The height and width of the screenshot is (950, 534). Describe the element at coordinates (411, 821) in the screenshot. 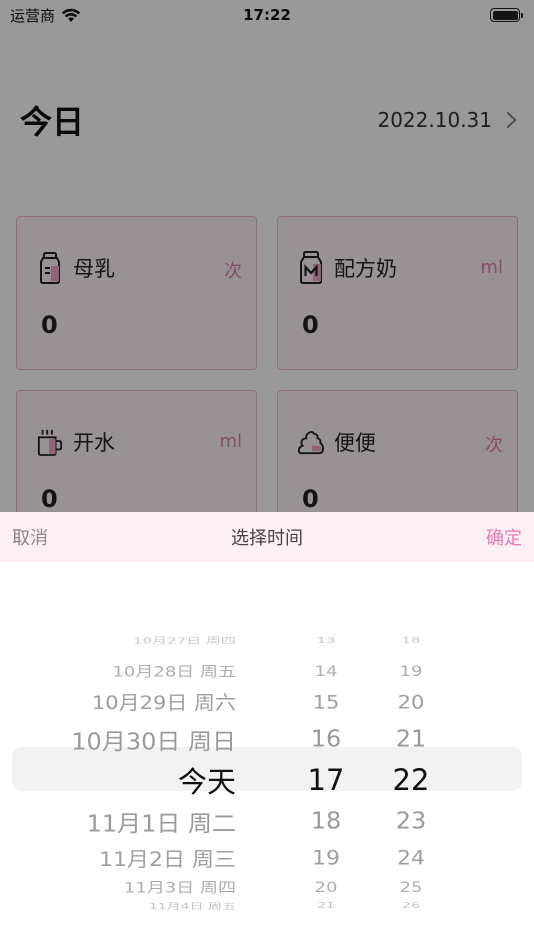

I see `picker-minute: 23` at that location.